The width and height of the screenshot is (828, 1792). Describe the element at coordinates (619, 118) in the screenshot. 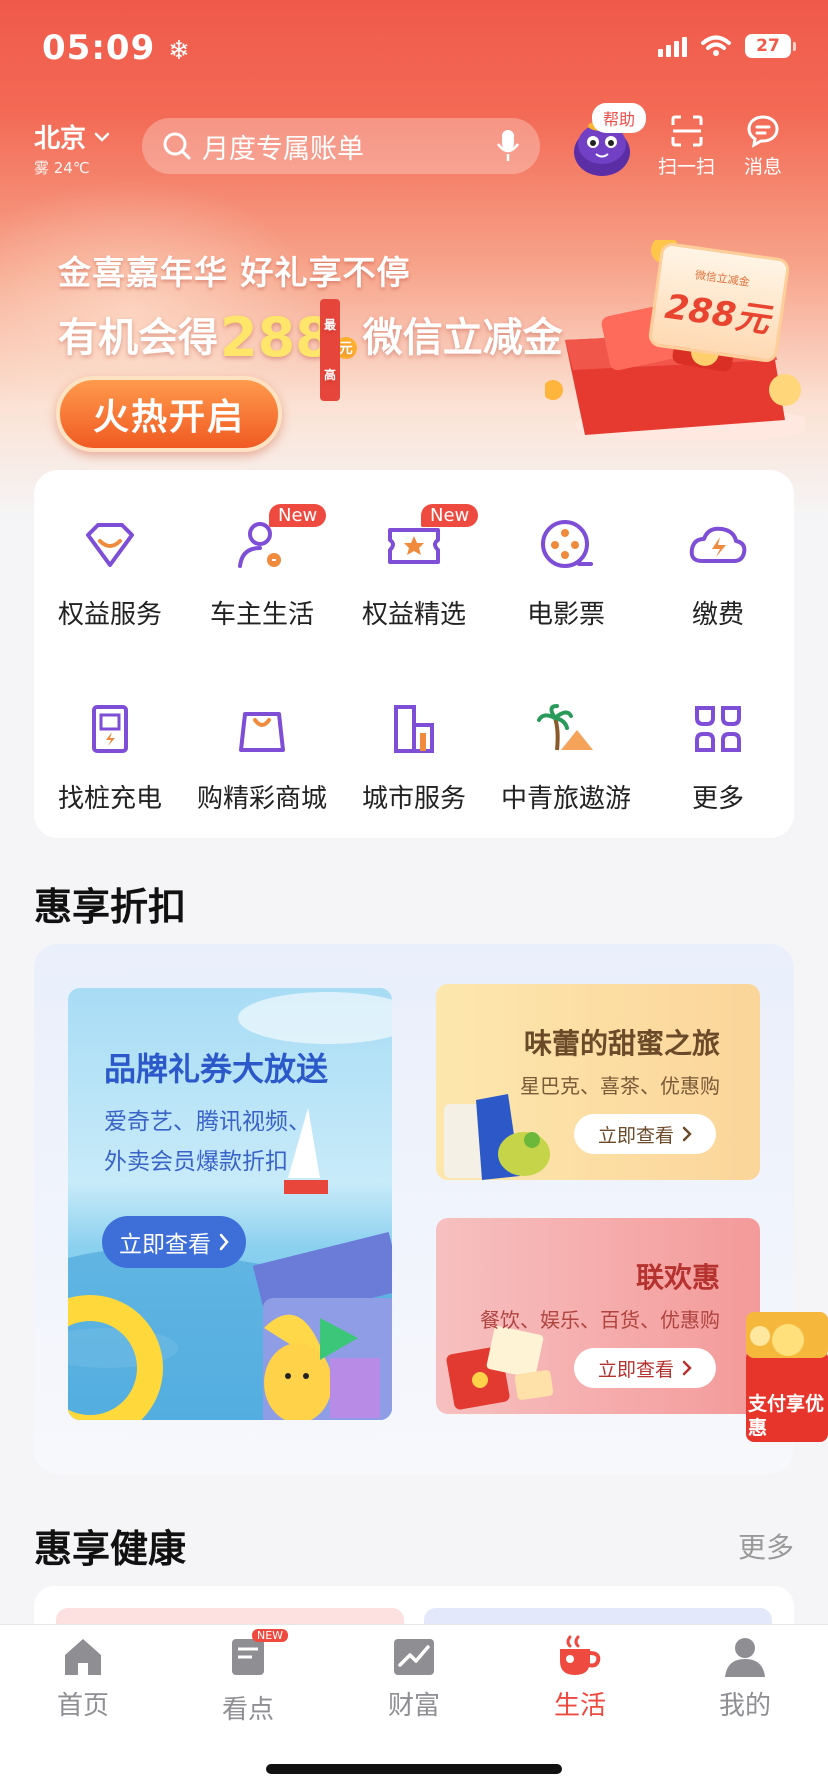

I see `help-bubble: 帮助` at that location.